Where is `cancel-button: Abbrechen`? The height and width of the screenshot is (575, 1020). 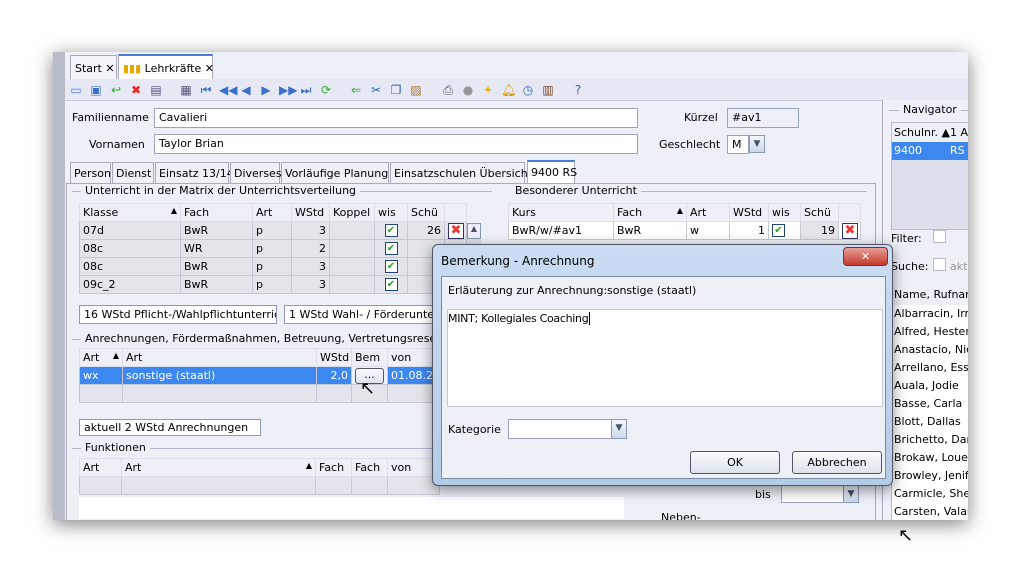
cancel-button: Abbrechen is located at coordinates (837, 462).